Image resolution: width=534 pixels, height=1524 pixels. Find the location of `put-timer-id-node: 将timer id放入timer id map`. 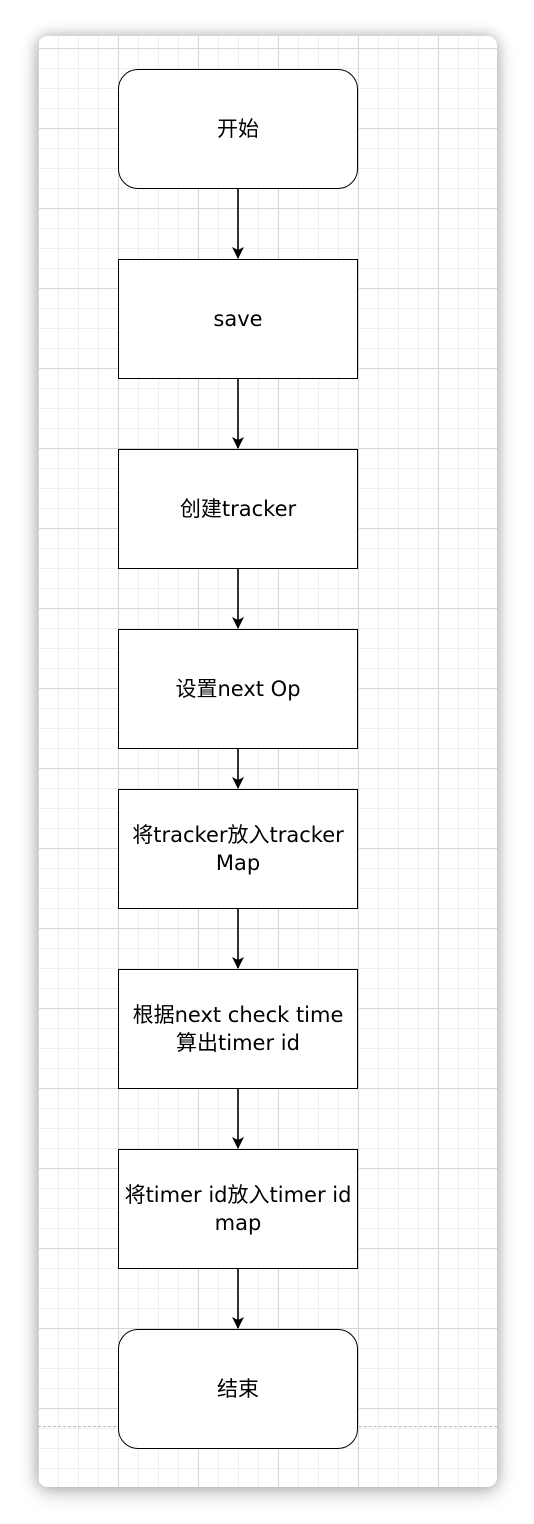

put-timer-id-node: 将timer id放入timer id map is located at coordinates (238, 1209).